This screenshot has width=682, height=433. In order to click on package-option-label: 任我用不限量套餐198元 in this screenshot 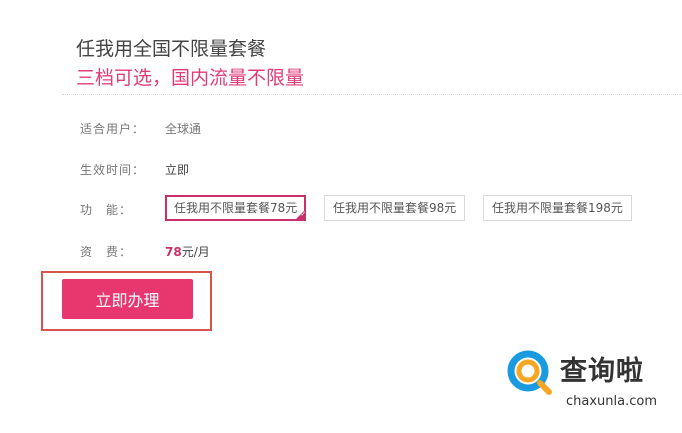, I will do `click(557, 208)`.